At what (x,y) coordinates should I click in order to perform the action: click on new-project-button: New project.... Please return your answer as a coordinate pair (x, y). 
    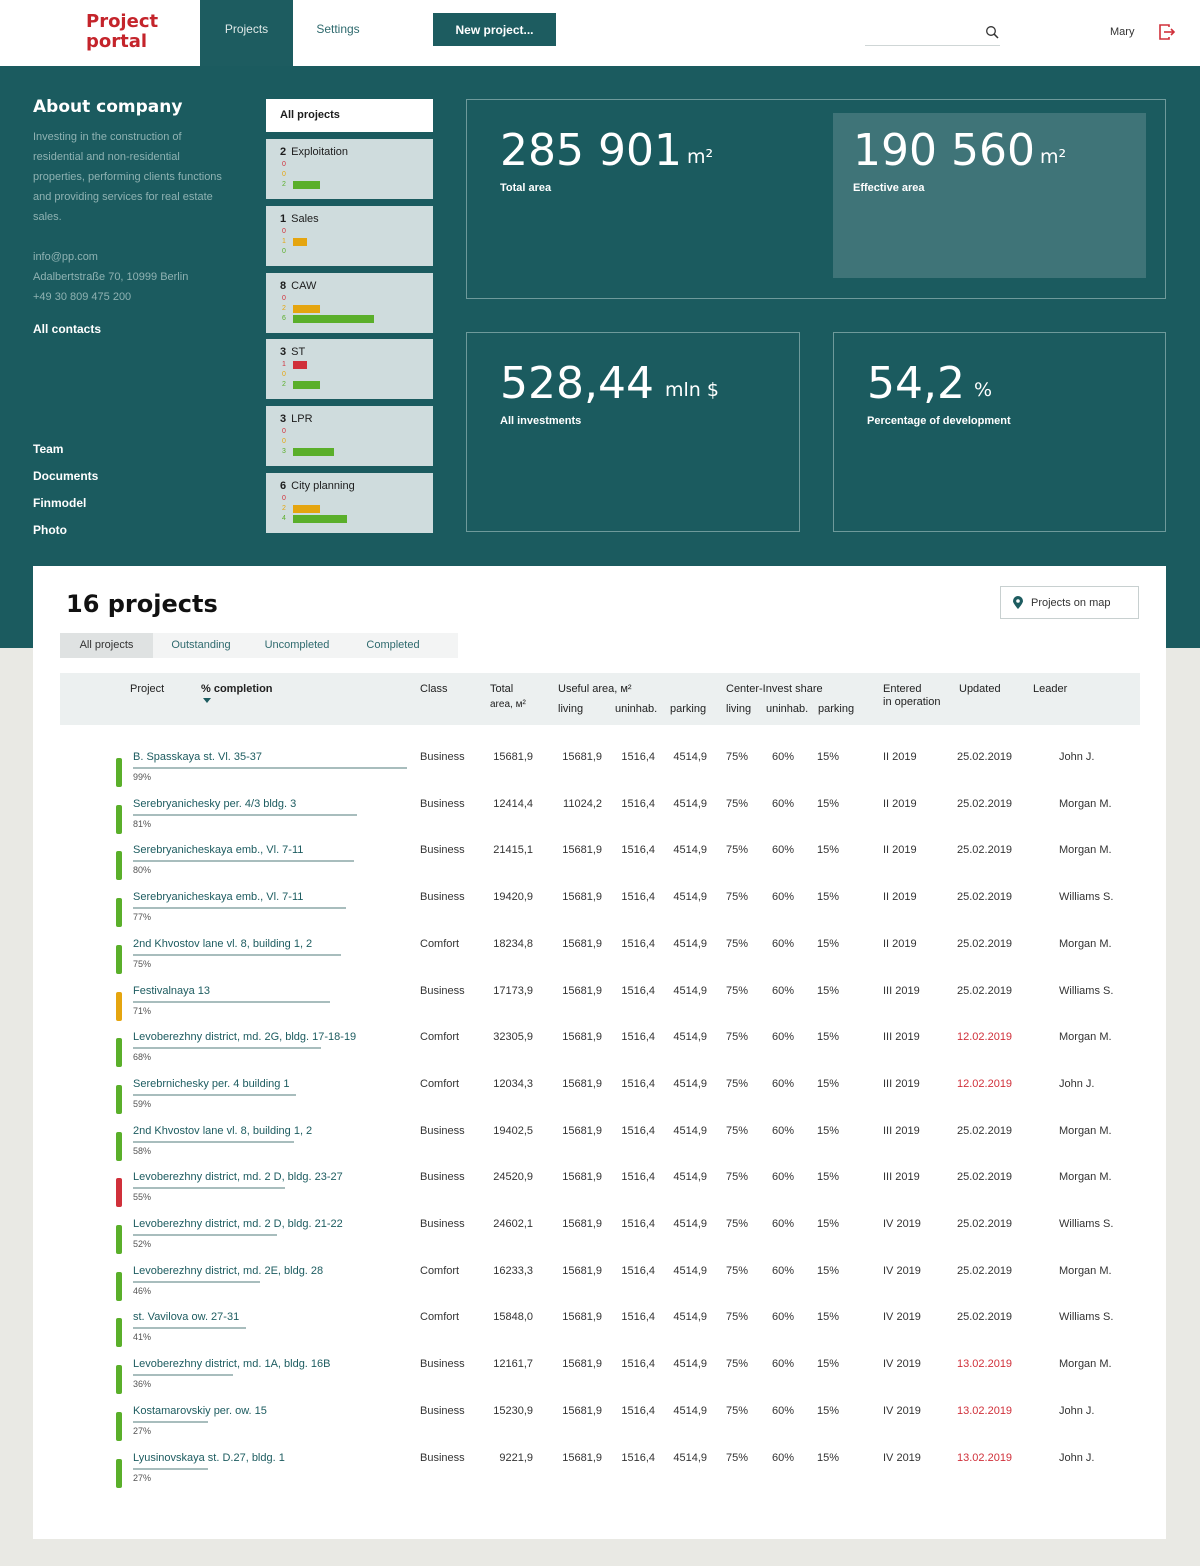
    Looking at the image, I should click on (494, 29).